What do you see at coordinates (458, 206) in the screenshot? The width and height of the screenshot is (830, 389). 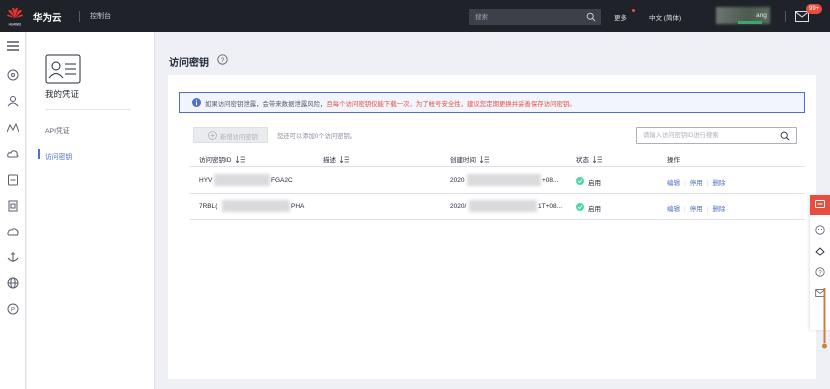 I see `created-start: 2020/` at bounding box center [458, 206].